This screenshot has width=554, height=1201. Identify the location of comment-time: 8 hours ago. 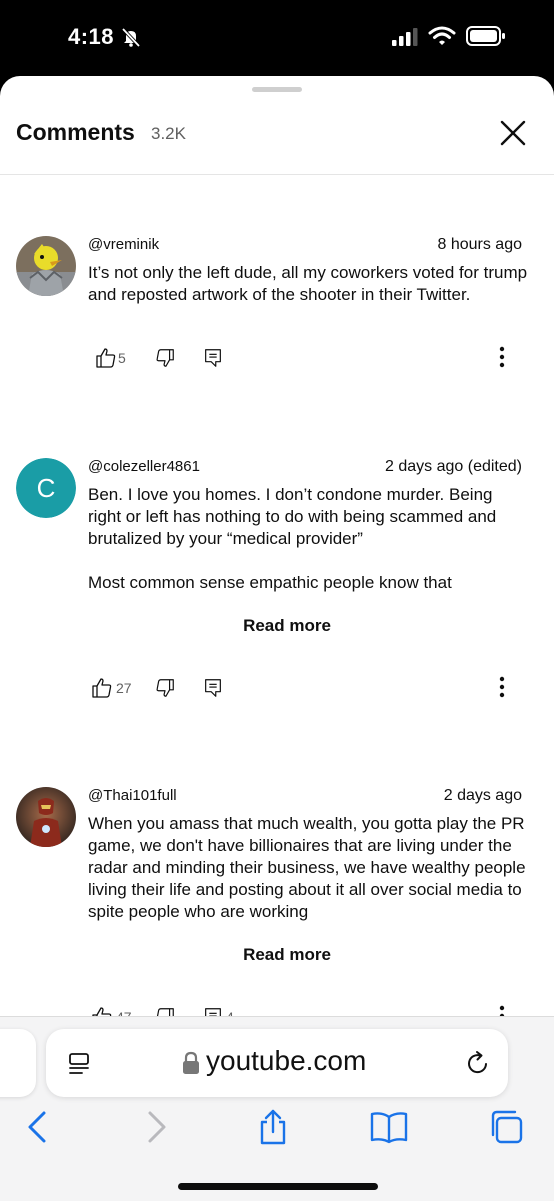
(479, 244).